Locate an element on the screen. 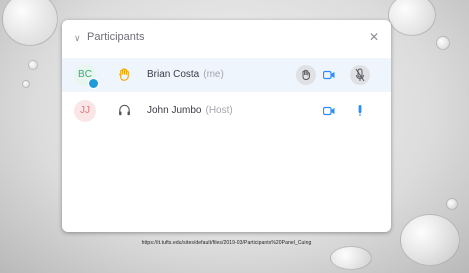 The image size is (469, 273). avatar: JJ is located at coordinates (85, 111).